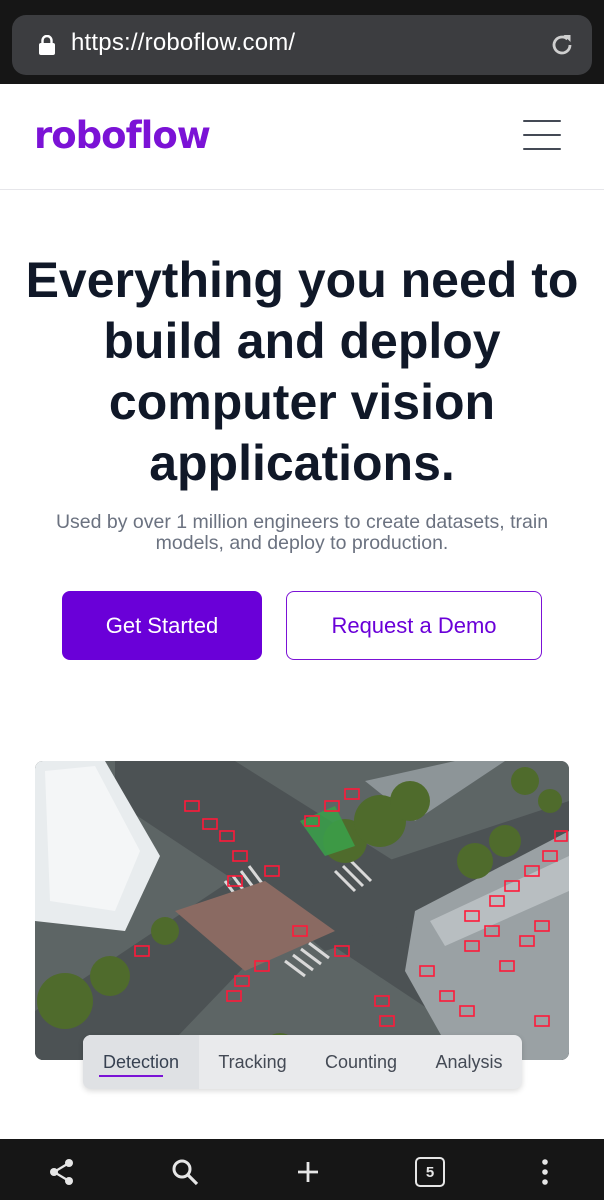 This screenshot has width=604, height=1200. I want to click on tab-counting-label: Counting, so click(361, 1061).